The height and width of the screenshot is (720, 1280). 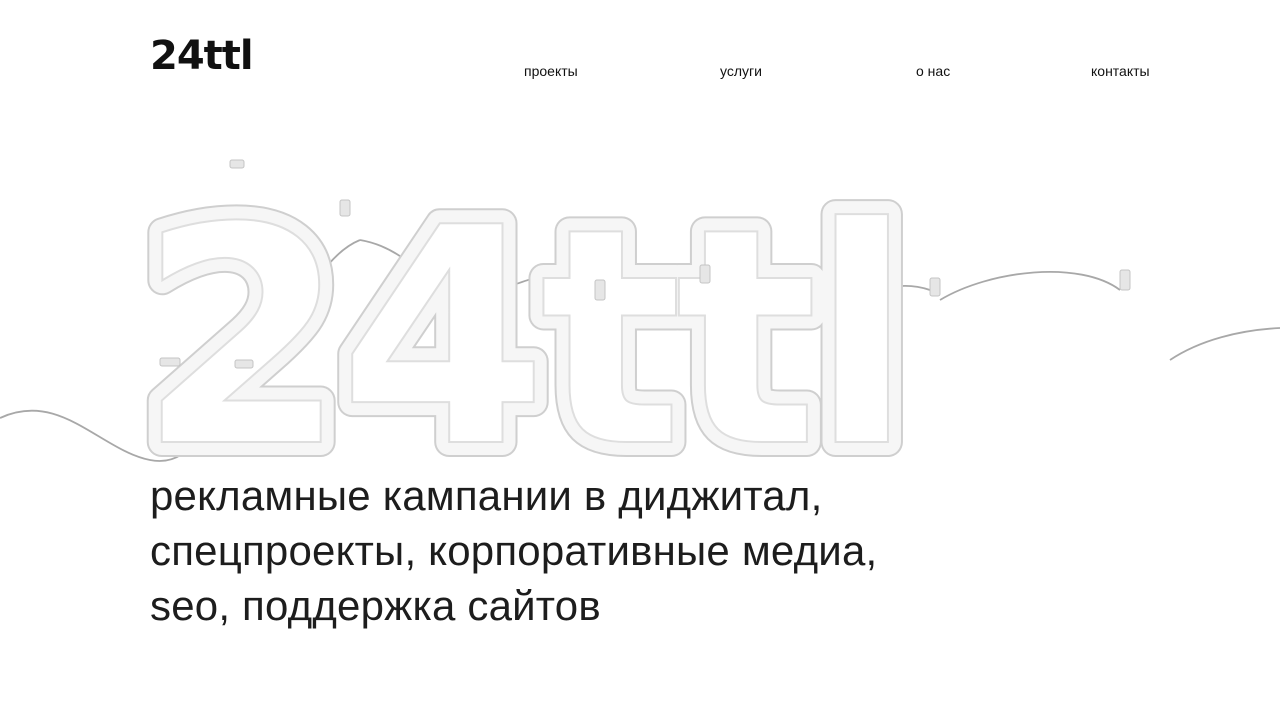 I want to click on nav-item-projects: проекты, so click(x=551, y=71).